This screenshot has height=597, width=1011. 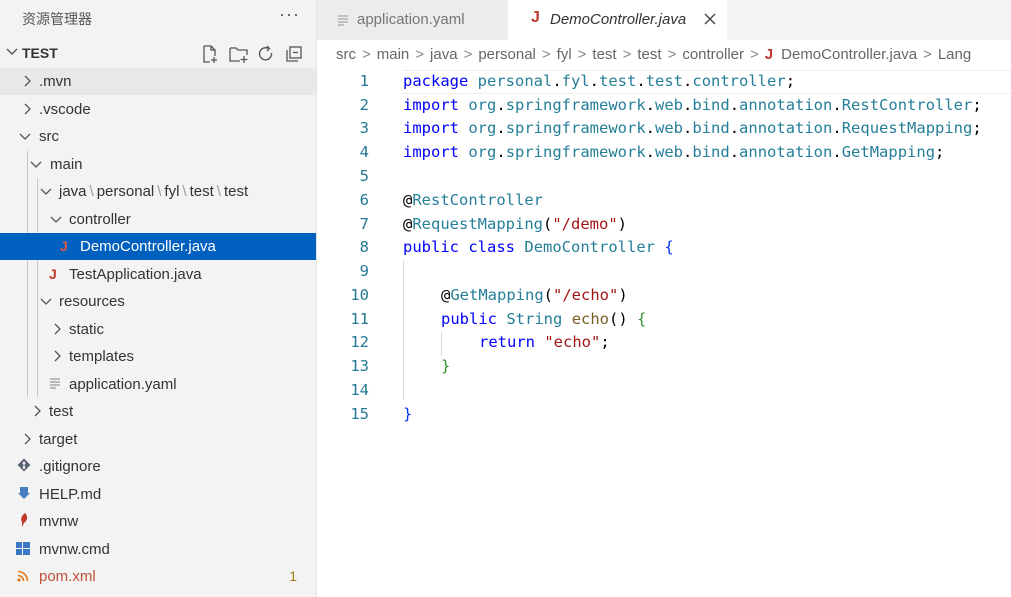 I want to click on tree-item-vscode: .vscode, so click(x=158, y=109).